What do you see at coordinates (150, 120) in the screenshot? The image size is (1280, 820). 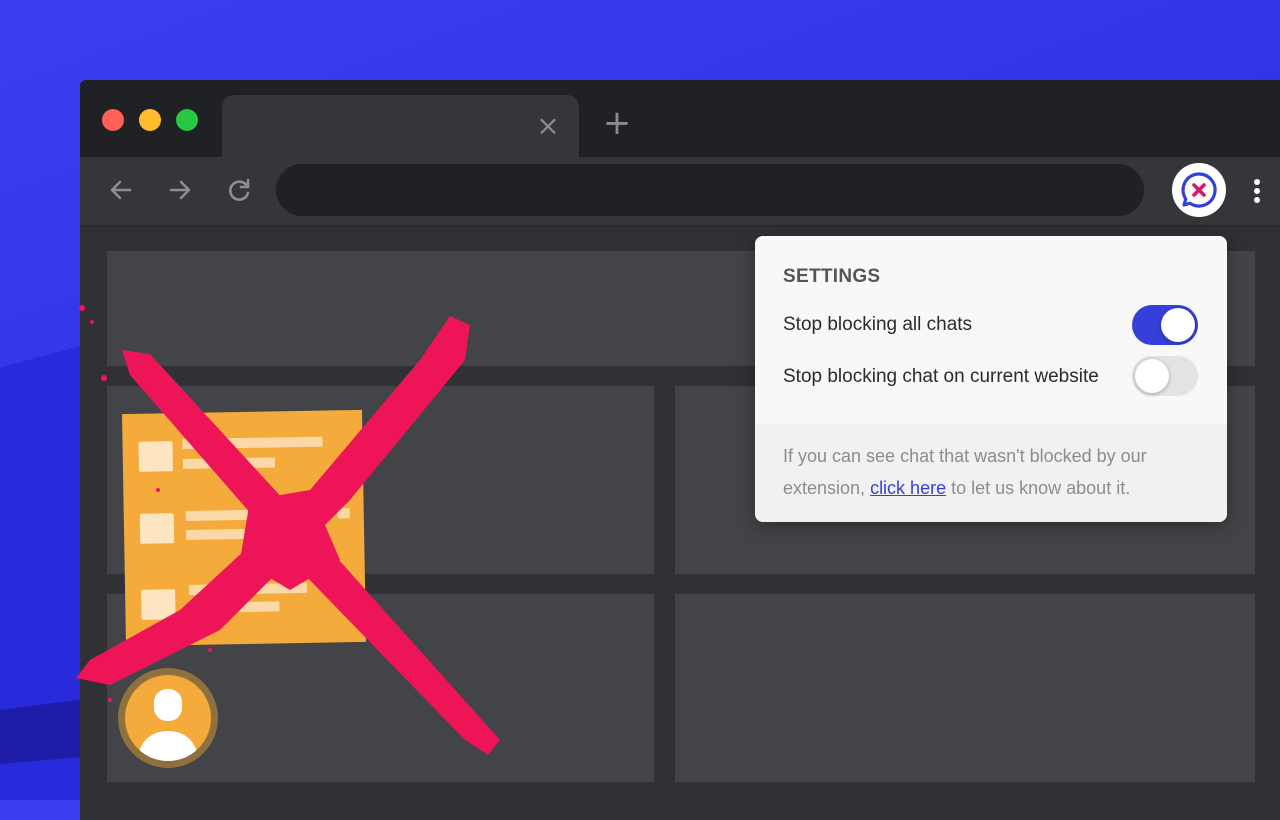 I see `minimize-window-button` at bounding box center [150, 120].